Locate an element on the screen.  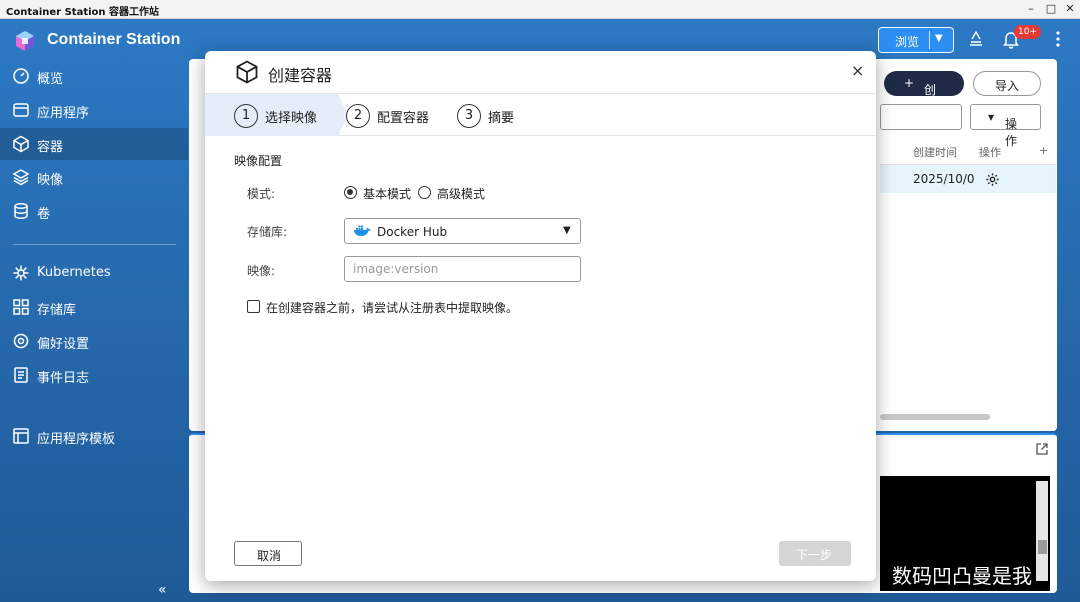
step-number: 1 is located at coordinates (246, 116).